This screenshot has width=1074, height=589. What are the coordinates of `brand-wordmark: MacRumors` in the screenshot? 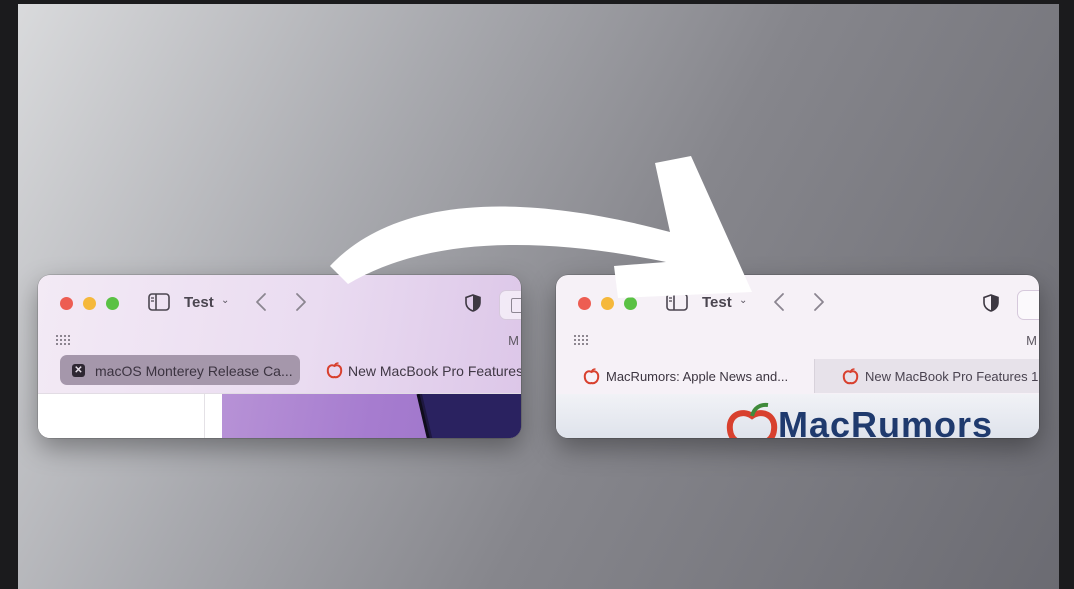 It's located at (886, 421).